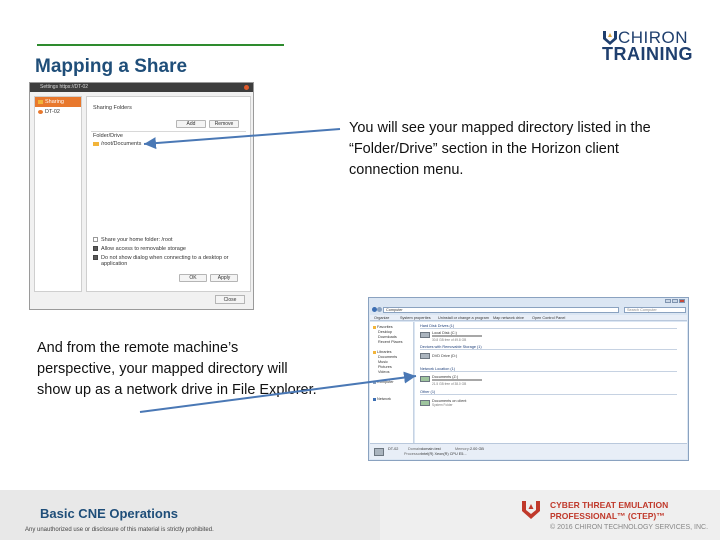  I want to click on slide-title: Mapping a Share, so click(111, 66).